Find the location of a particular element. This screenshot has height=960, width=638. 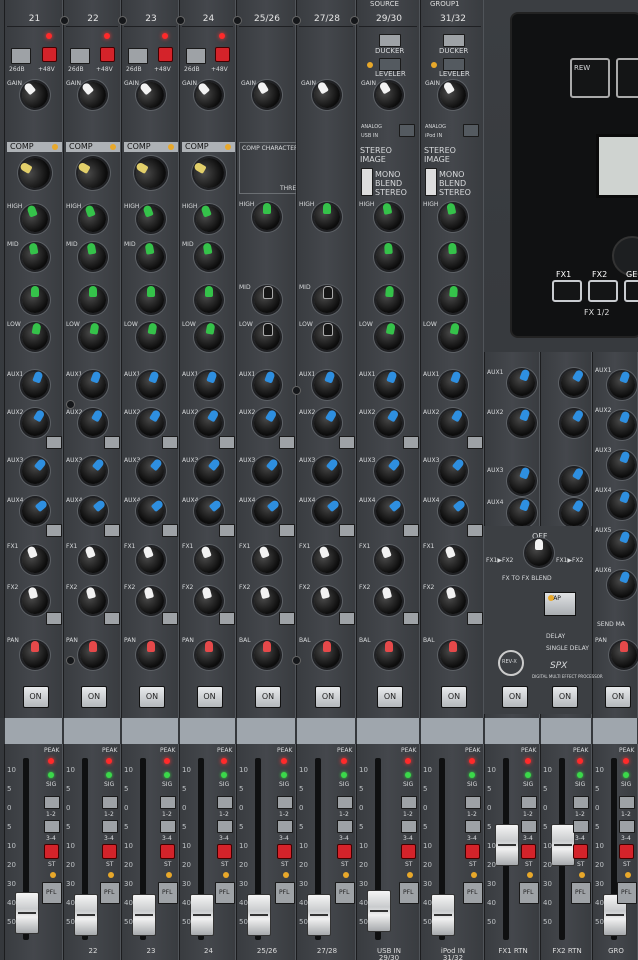

aux2-send-knob is located at coordinates (453, 423).